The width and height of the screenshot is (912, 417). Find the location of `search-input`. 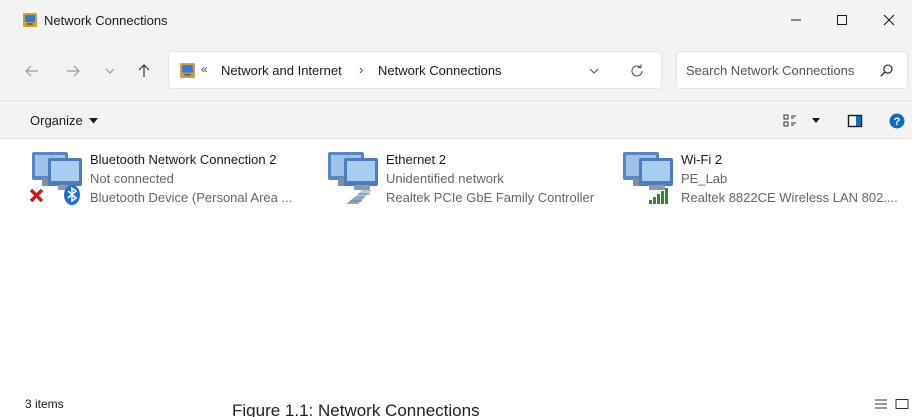

search-input is located at coordinates (779, 70).